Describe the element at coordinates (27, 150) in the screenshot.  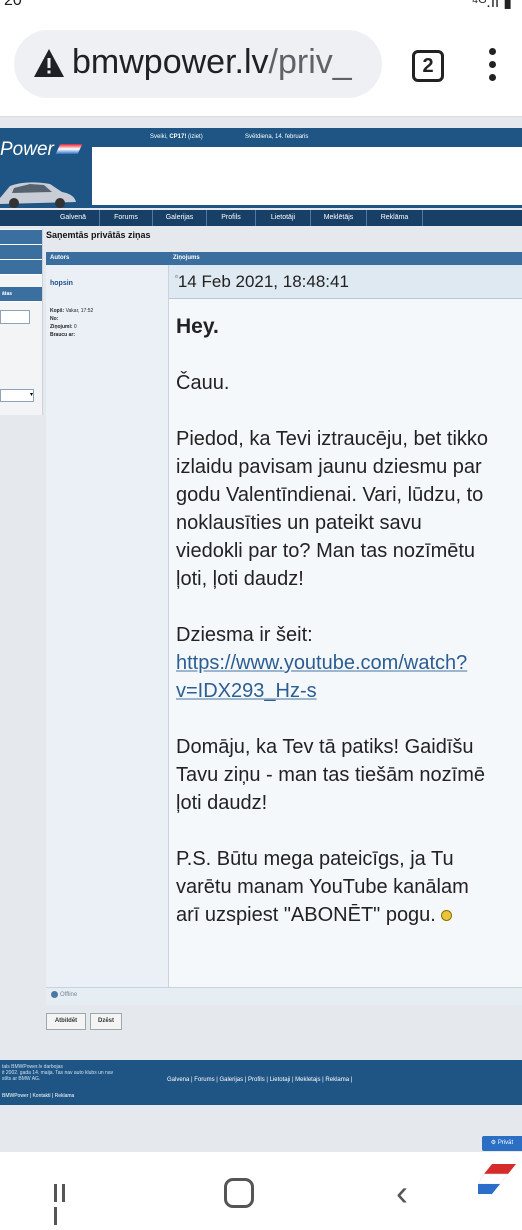
I see `site-logo: Power` at that location.